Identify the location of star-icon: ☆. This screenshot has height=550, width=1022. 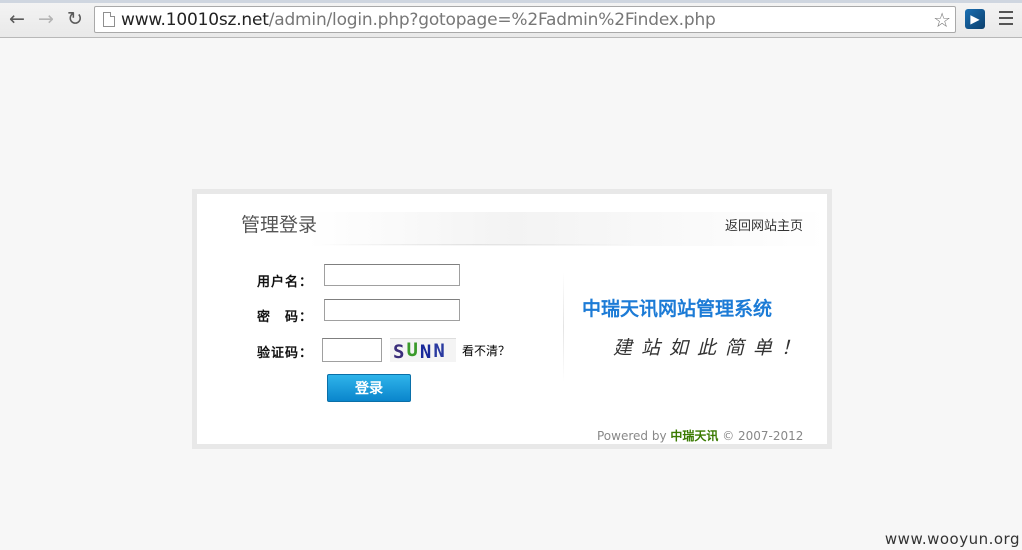
(942, 20).